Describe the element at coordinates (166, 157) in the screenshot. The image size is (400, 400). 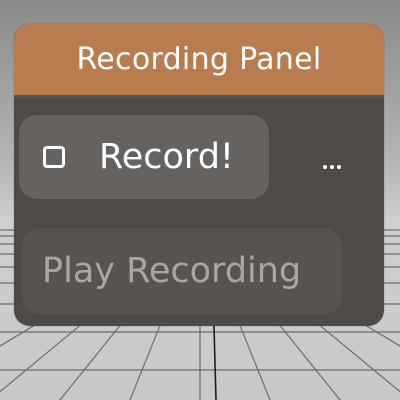
I see `record-button-label: Record!` at that location.